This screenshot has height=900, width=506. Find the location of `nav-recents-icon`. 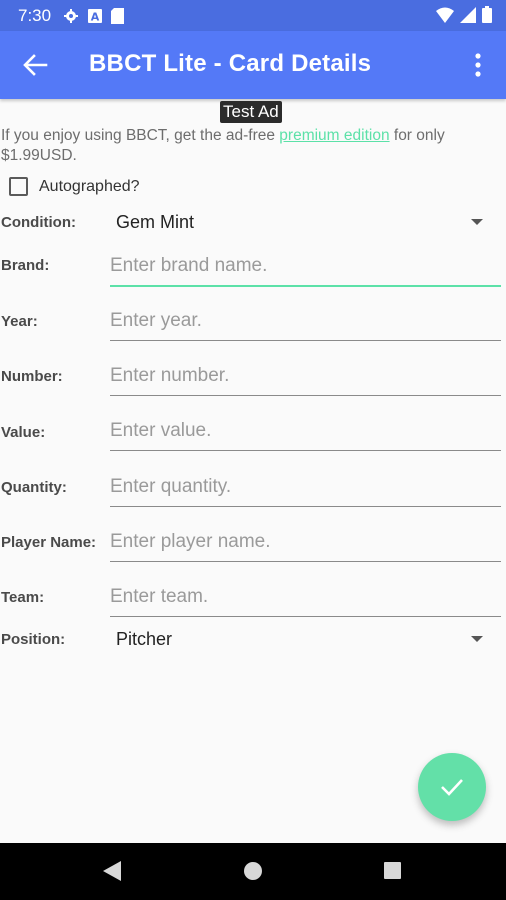

nav-recents-icon is located at coordinates (392, 870).